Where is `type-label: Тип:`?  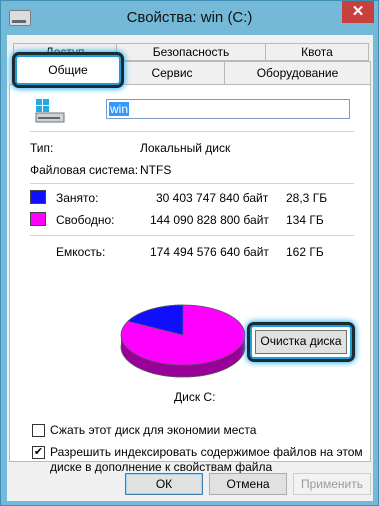
type-label: Тип: is located at coordinates (42, 148).